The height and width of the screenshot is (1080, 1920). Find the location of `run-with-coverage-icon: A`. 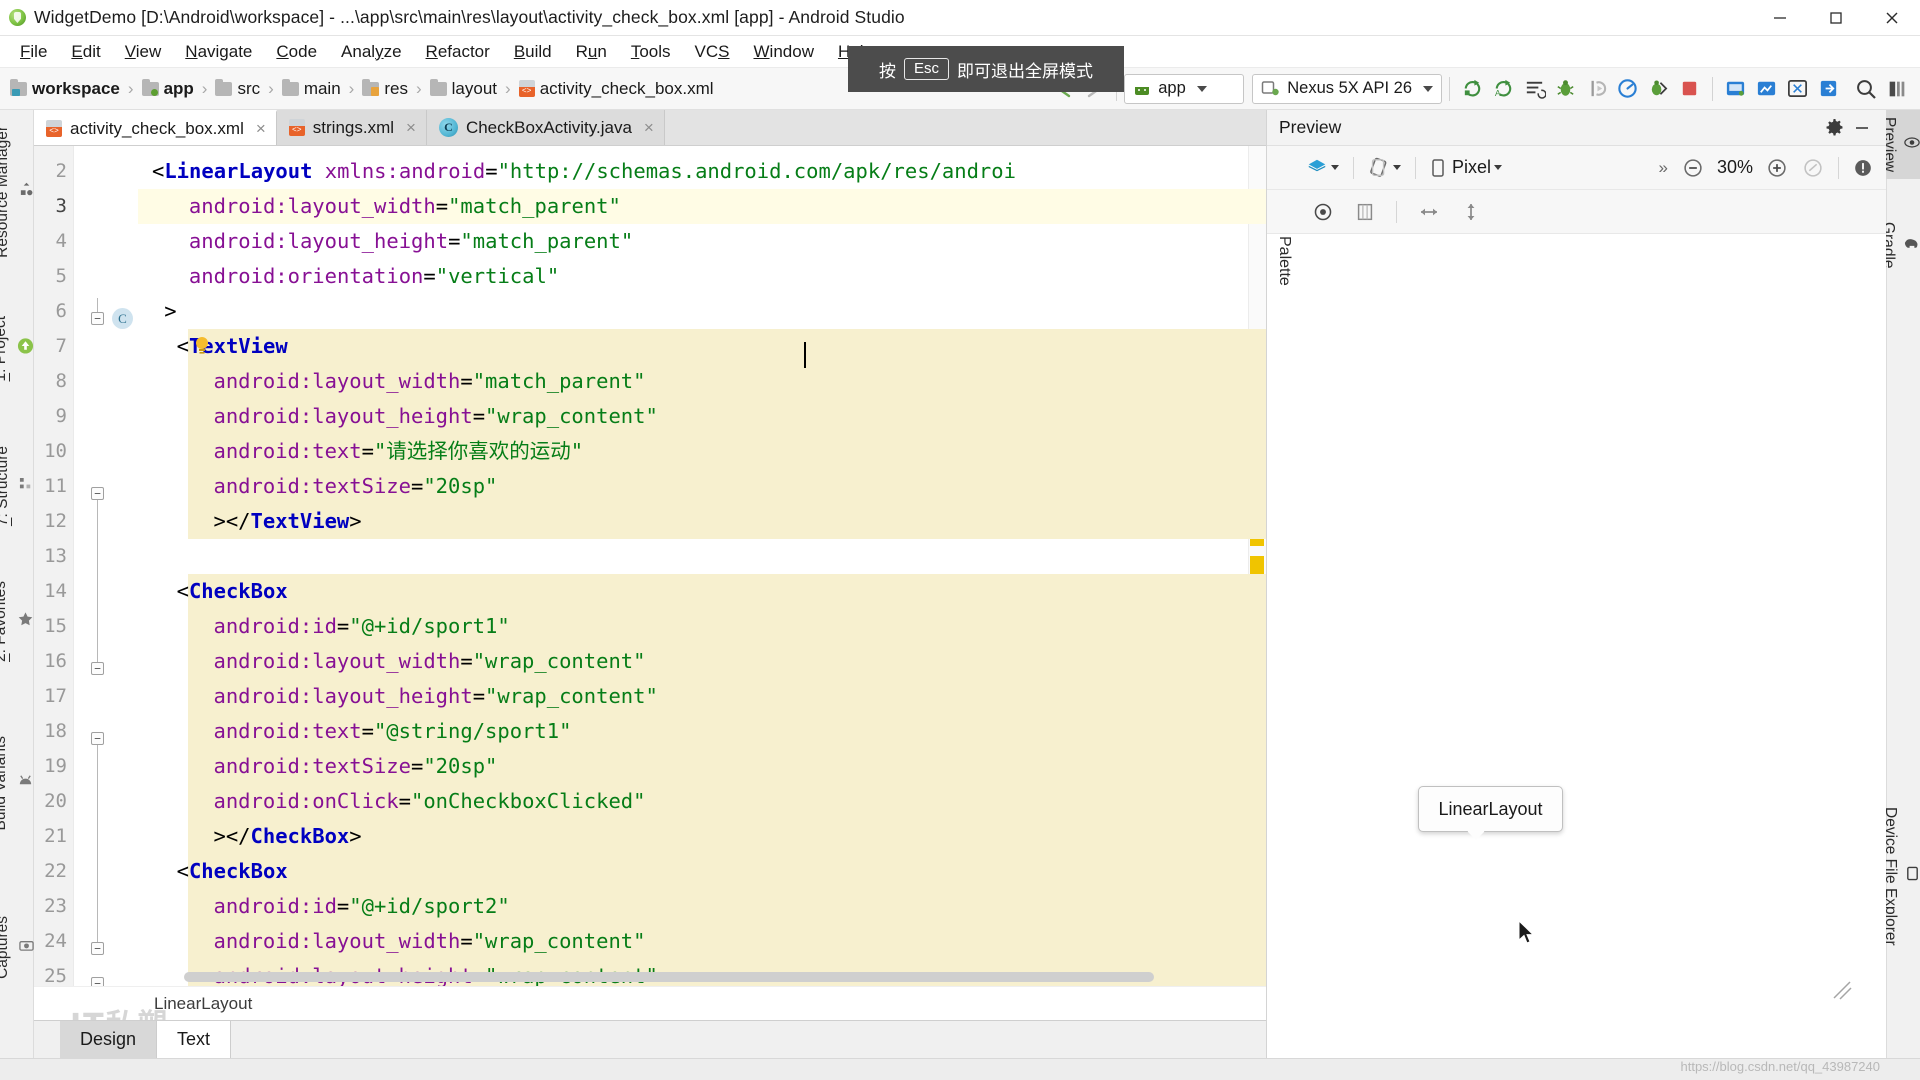

run-with-coverage-icon: A is located at coordinates (1503, 89).